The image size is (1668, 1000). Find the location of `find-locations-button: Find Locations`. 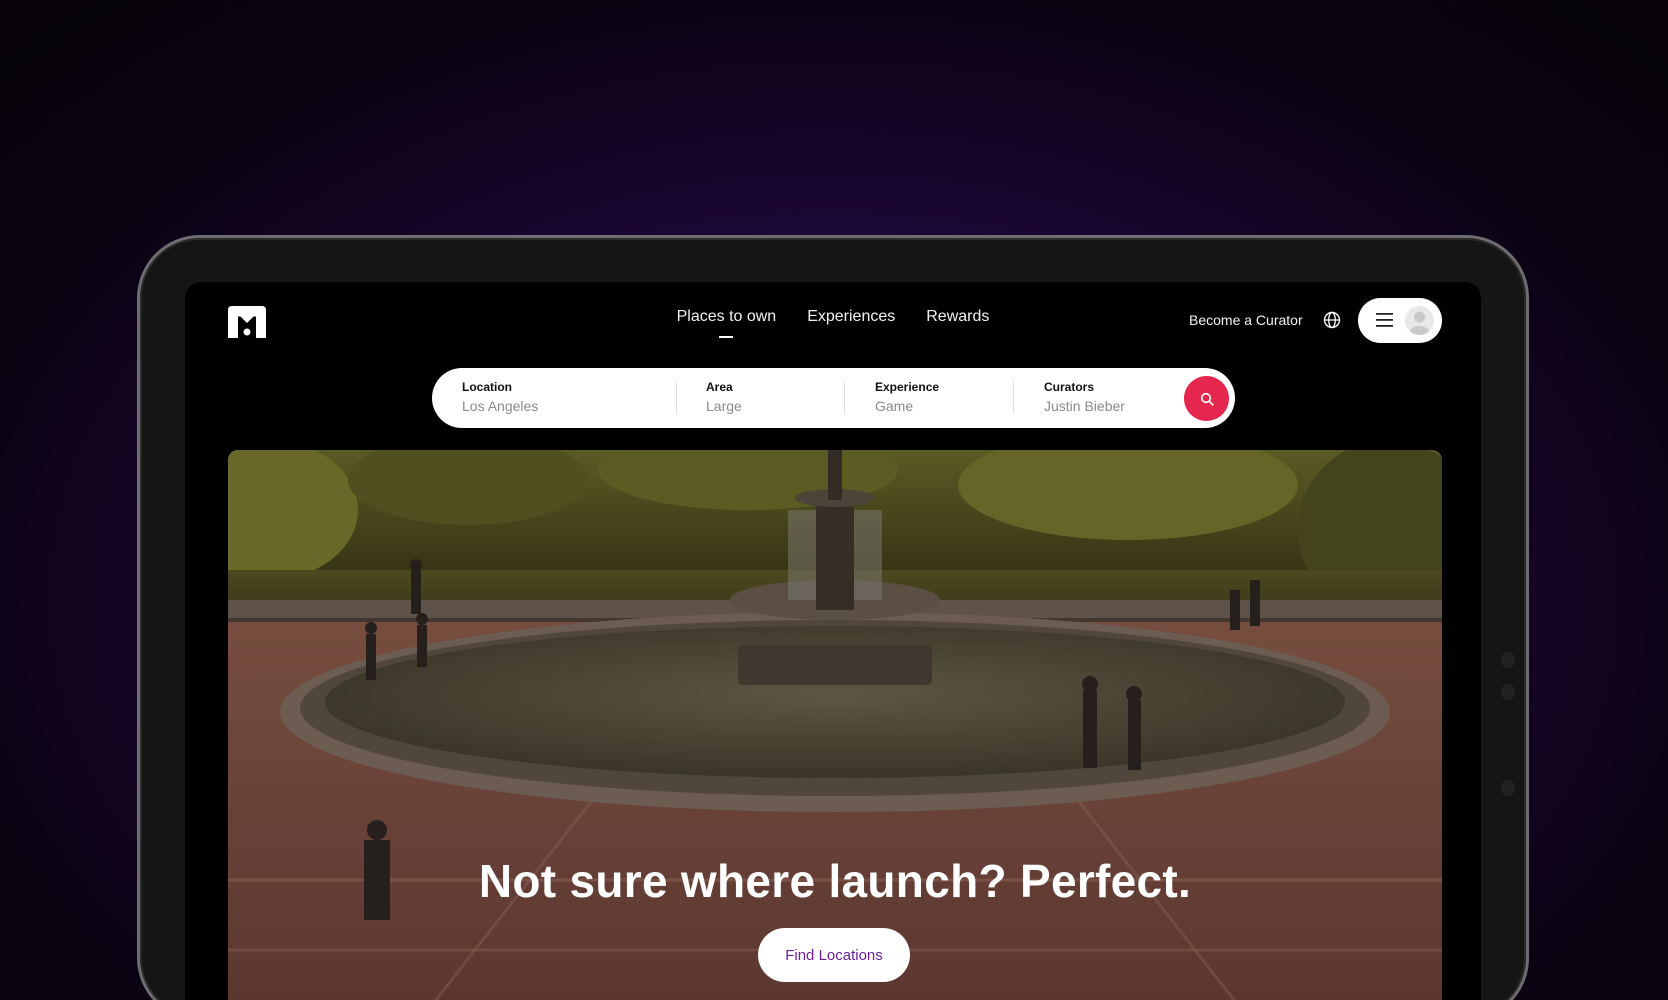

find-locations-button: Find Locations is located at coordinates (834, 955).